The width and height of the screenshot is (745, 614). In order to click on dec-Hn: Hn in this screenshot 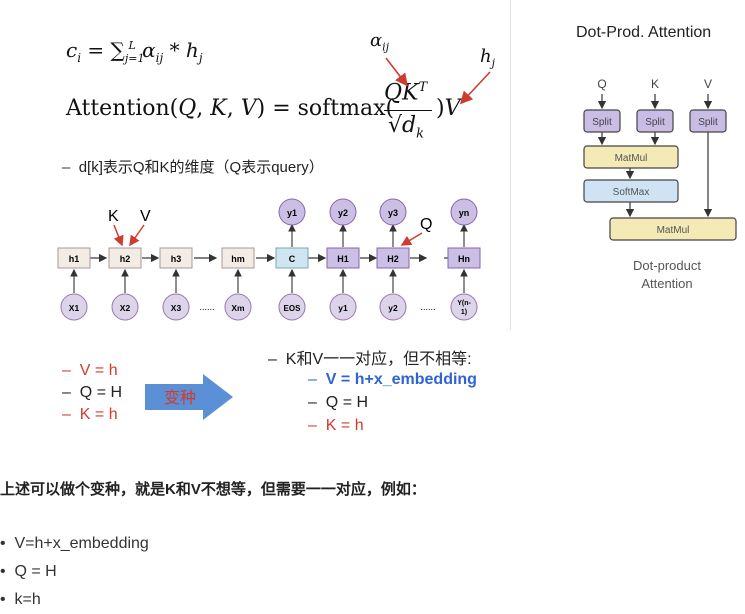, I will do `click(464, 259)`.